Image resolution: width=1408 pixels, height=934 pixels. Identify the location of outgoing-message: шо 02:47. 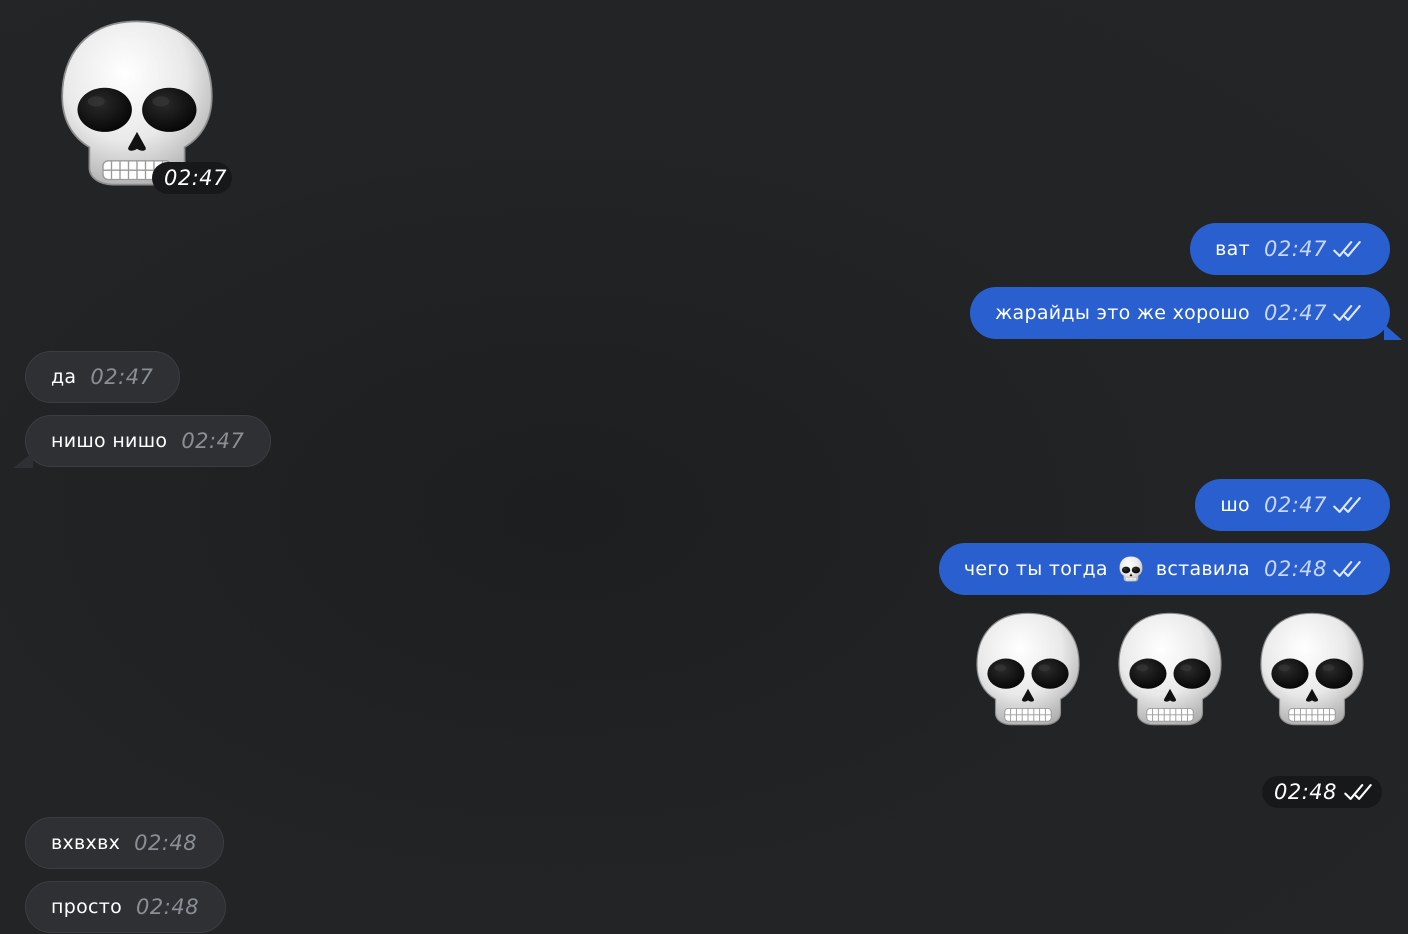
(1292, 505).